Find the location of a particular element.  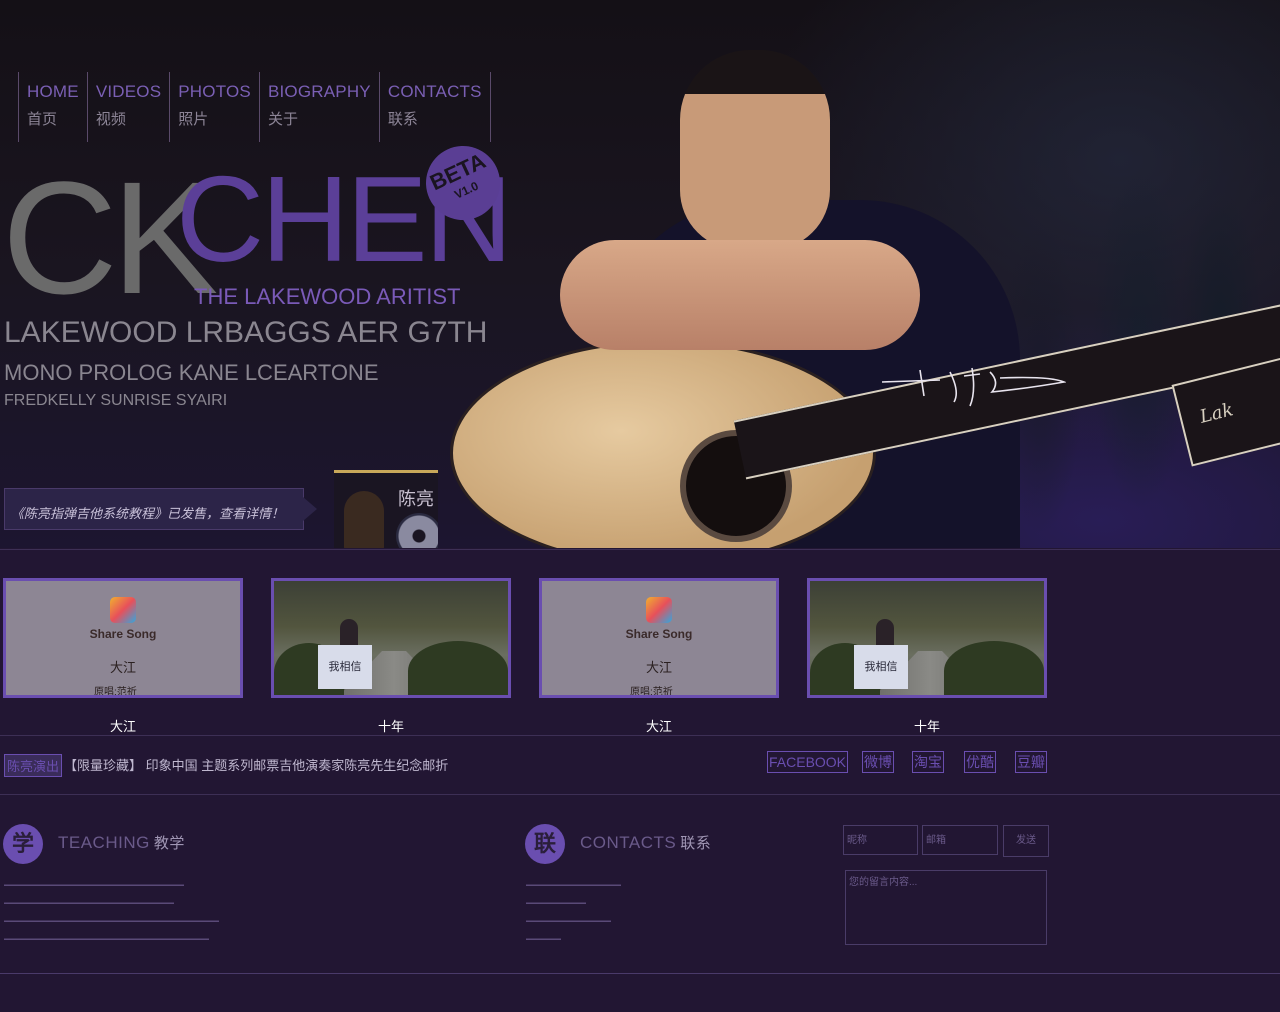

message-field is located at coordinates (946, 907).